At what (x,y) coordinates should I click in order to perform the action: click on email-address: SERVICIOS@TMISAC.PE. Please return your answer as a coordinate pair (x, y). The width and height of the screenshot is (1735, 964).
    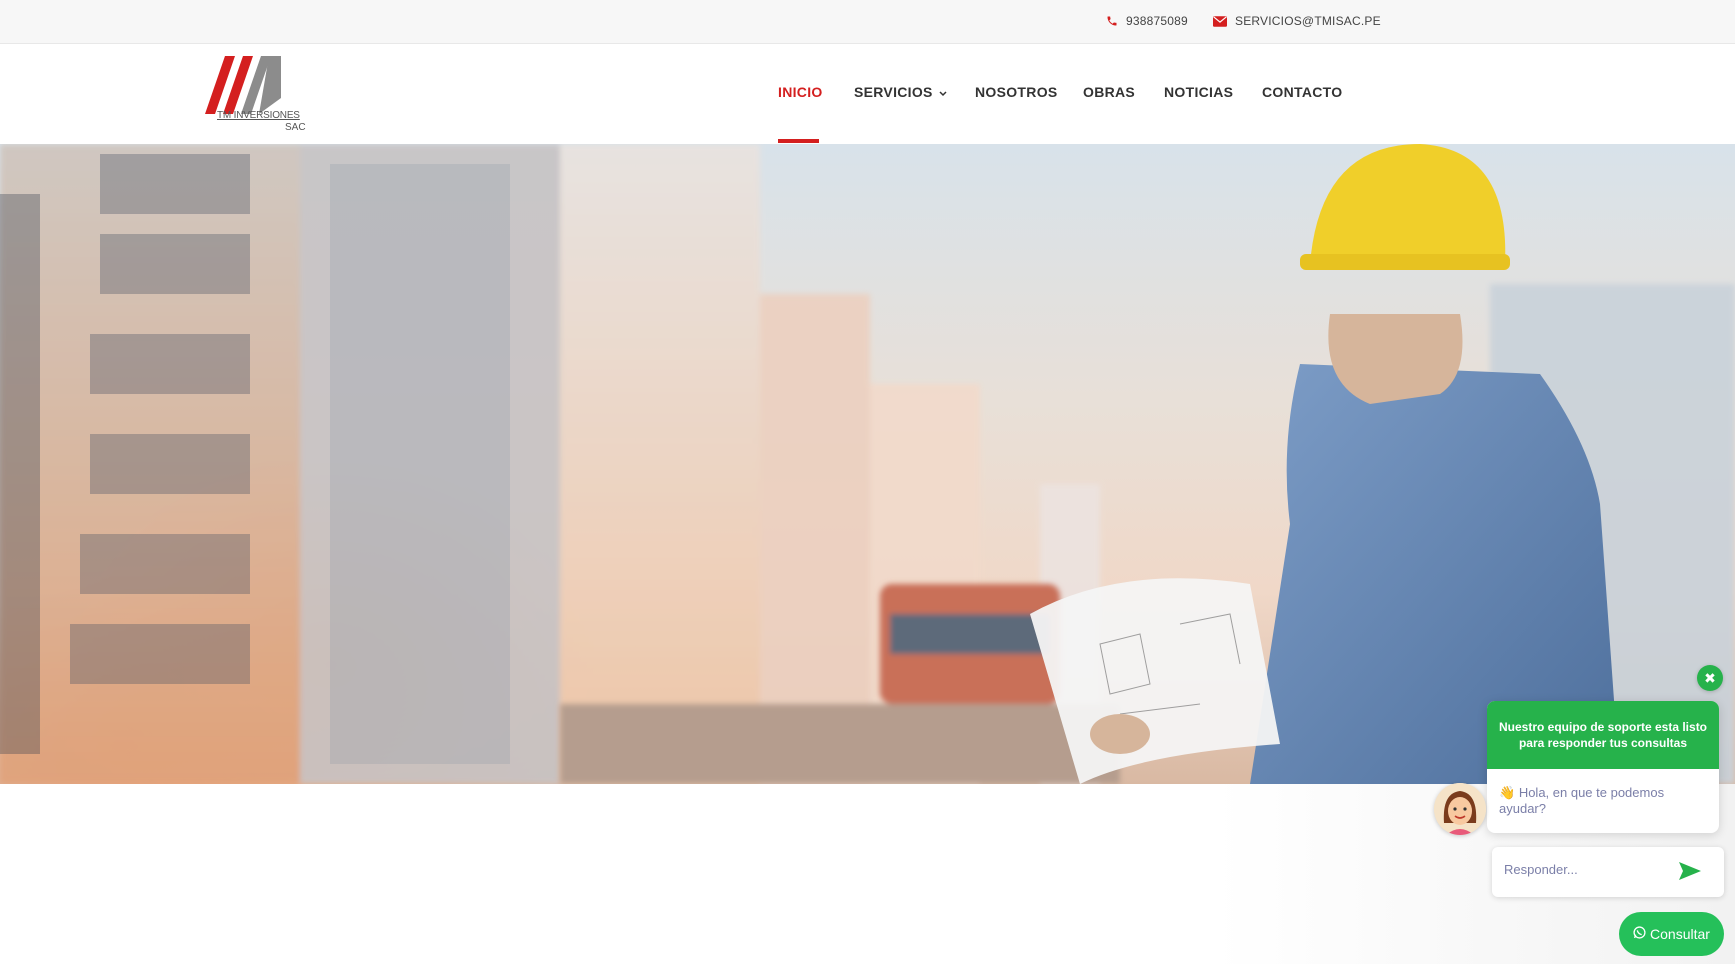
    Looking at the image, I should click on (1308, 21).